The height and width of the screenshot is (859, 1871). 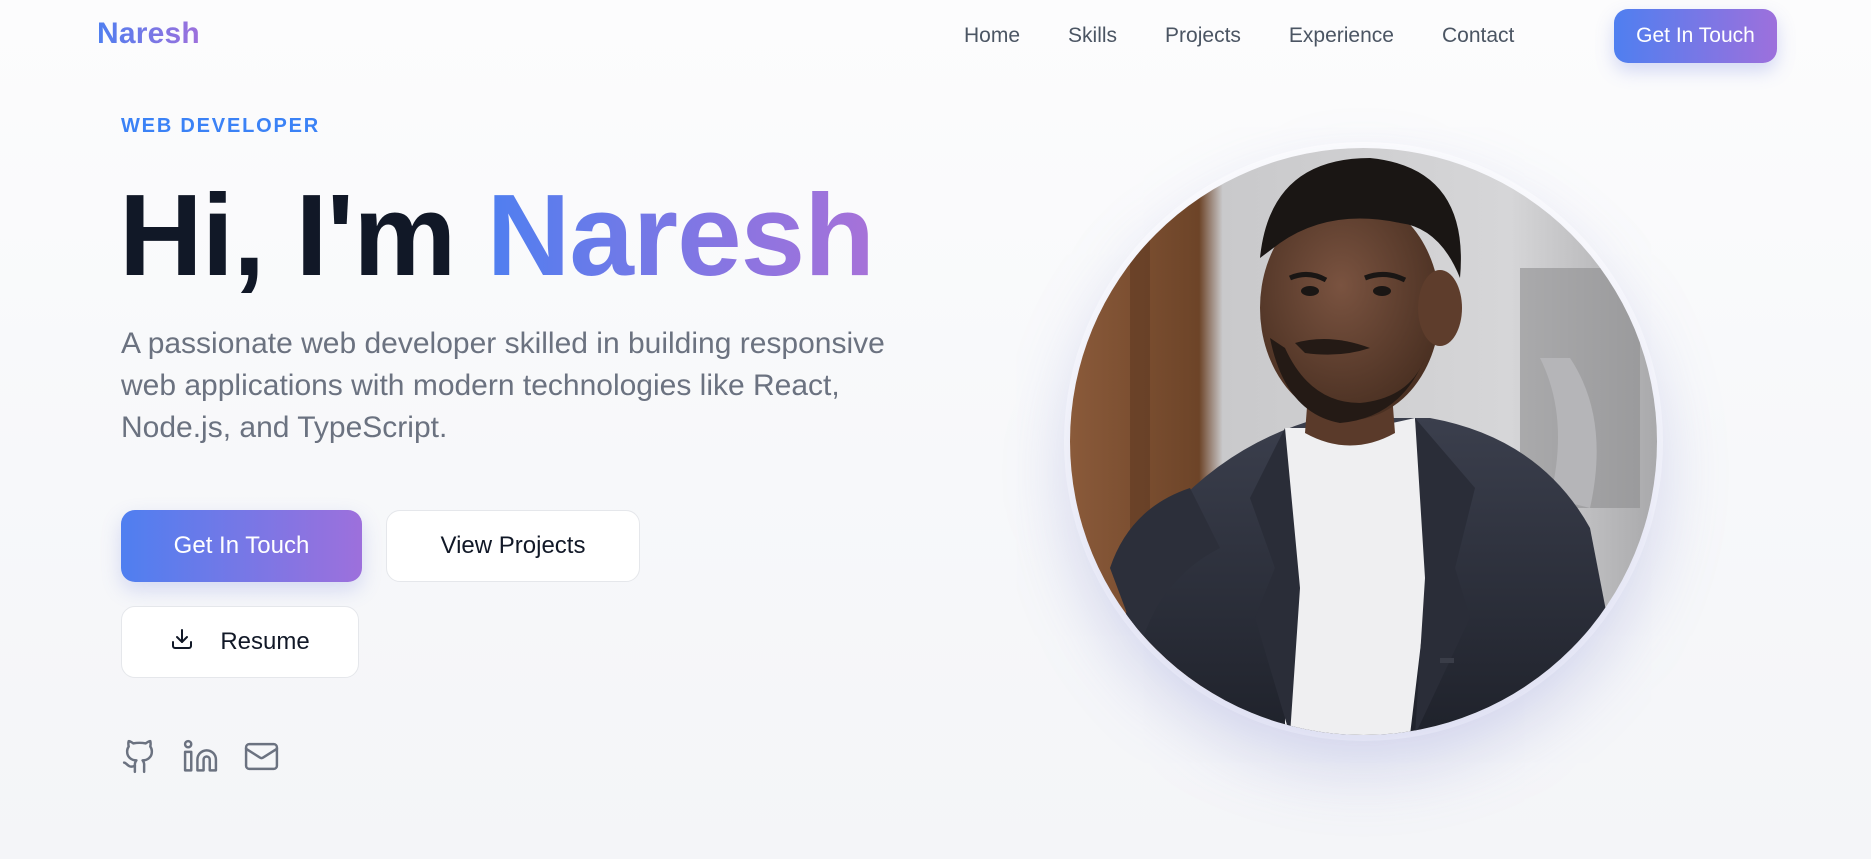 I want to click on nav-links: Home Skills Projects Experience Contact, so click(x=1239, y=36).